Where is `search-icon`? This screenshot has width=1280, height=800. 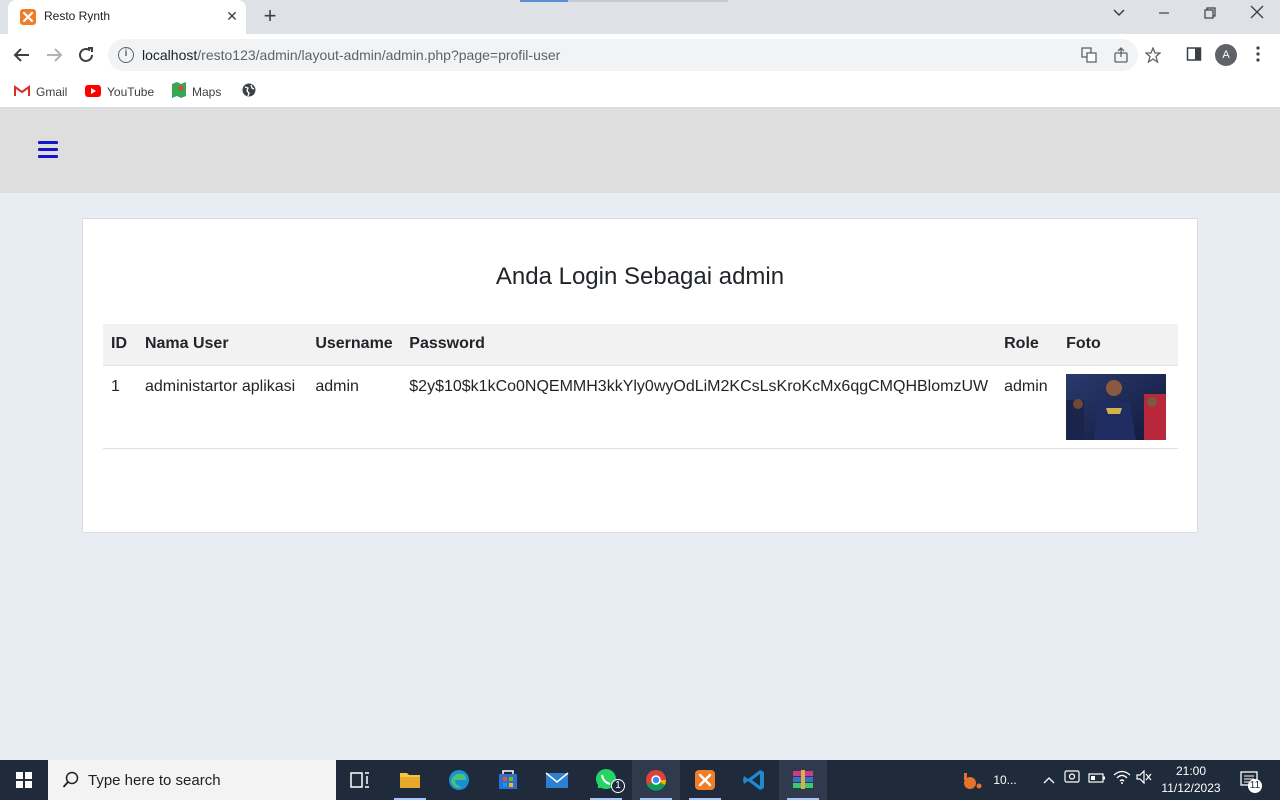 search-icon is located at coordinates (71, 782).